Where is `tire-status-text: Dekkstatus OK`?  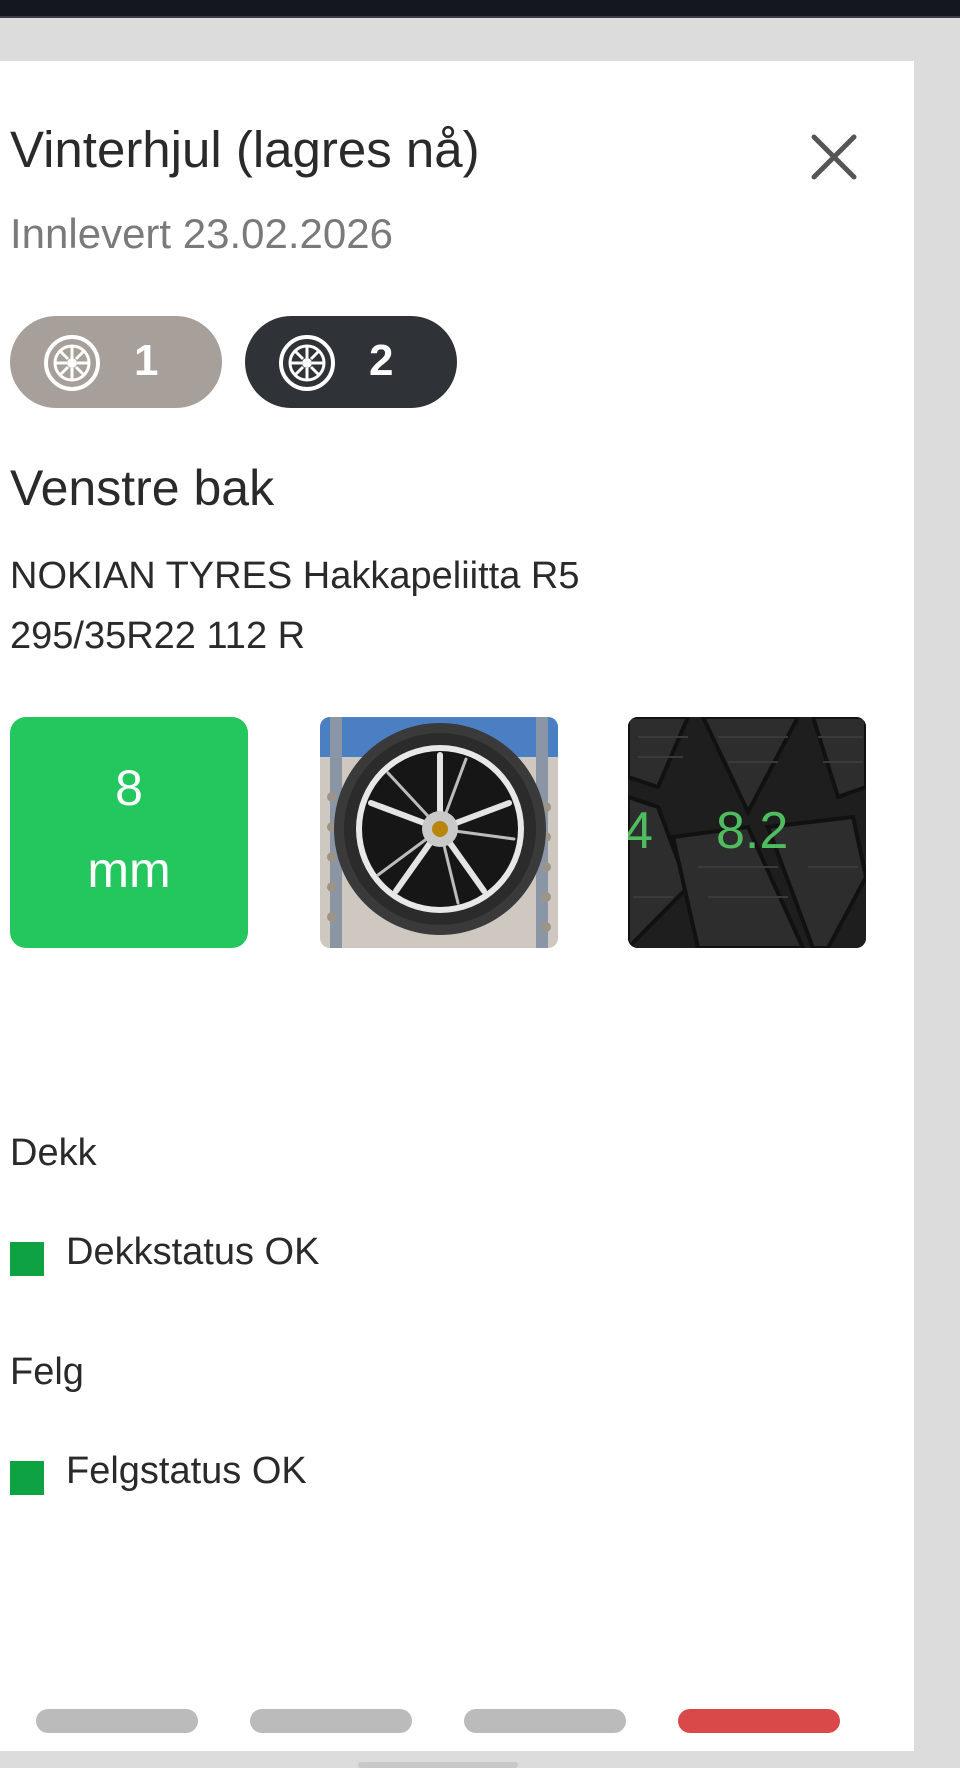
tire-status-text: Dekkstatus OK is located at coordinates (193, 1251).